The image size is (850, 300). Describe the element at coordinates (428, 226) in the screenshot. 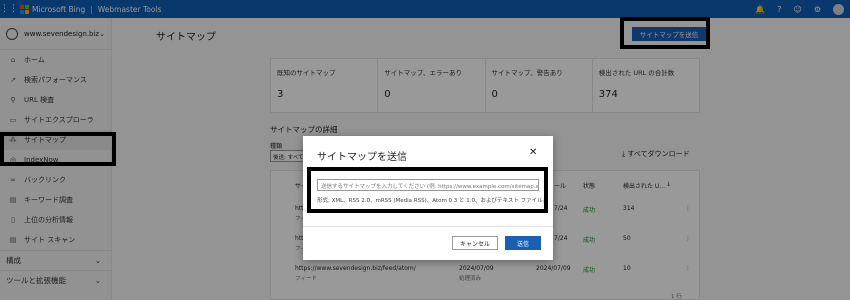

I see `dialog-divider` at that location.